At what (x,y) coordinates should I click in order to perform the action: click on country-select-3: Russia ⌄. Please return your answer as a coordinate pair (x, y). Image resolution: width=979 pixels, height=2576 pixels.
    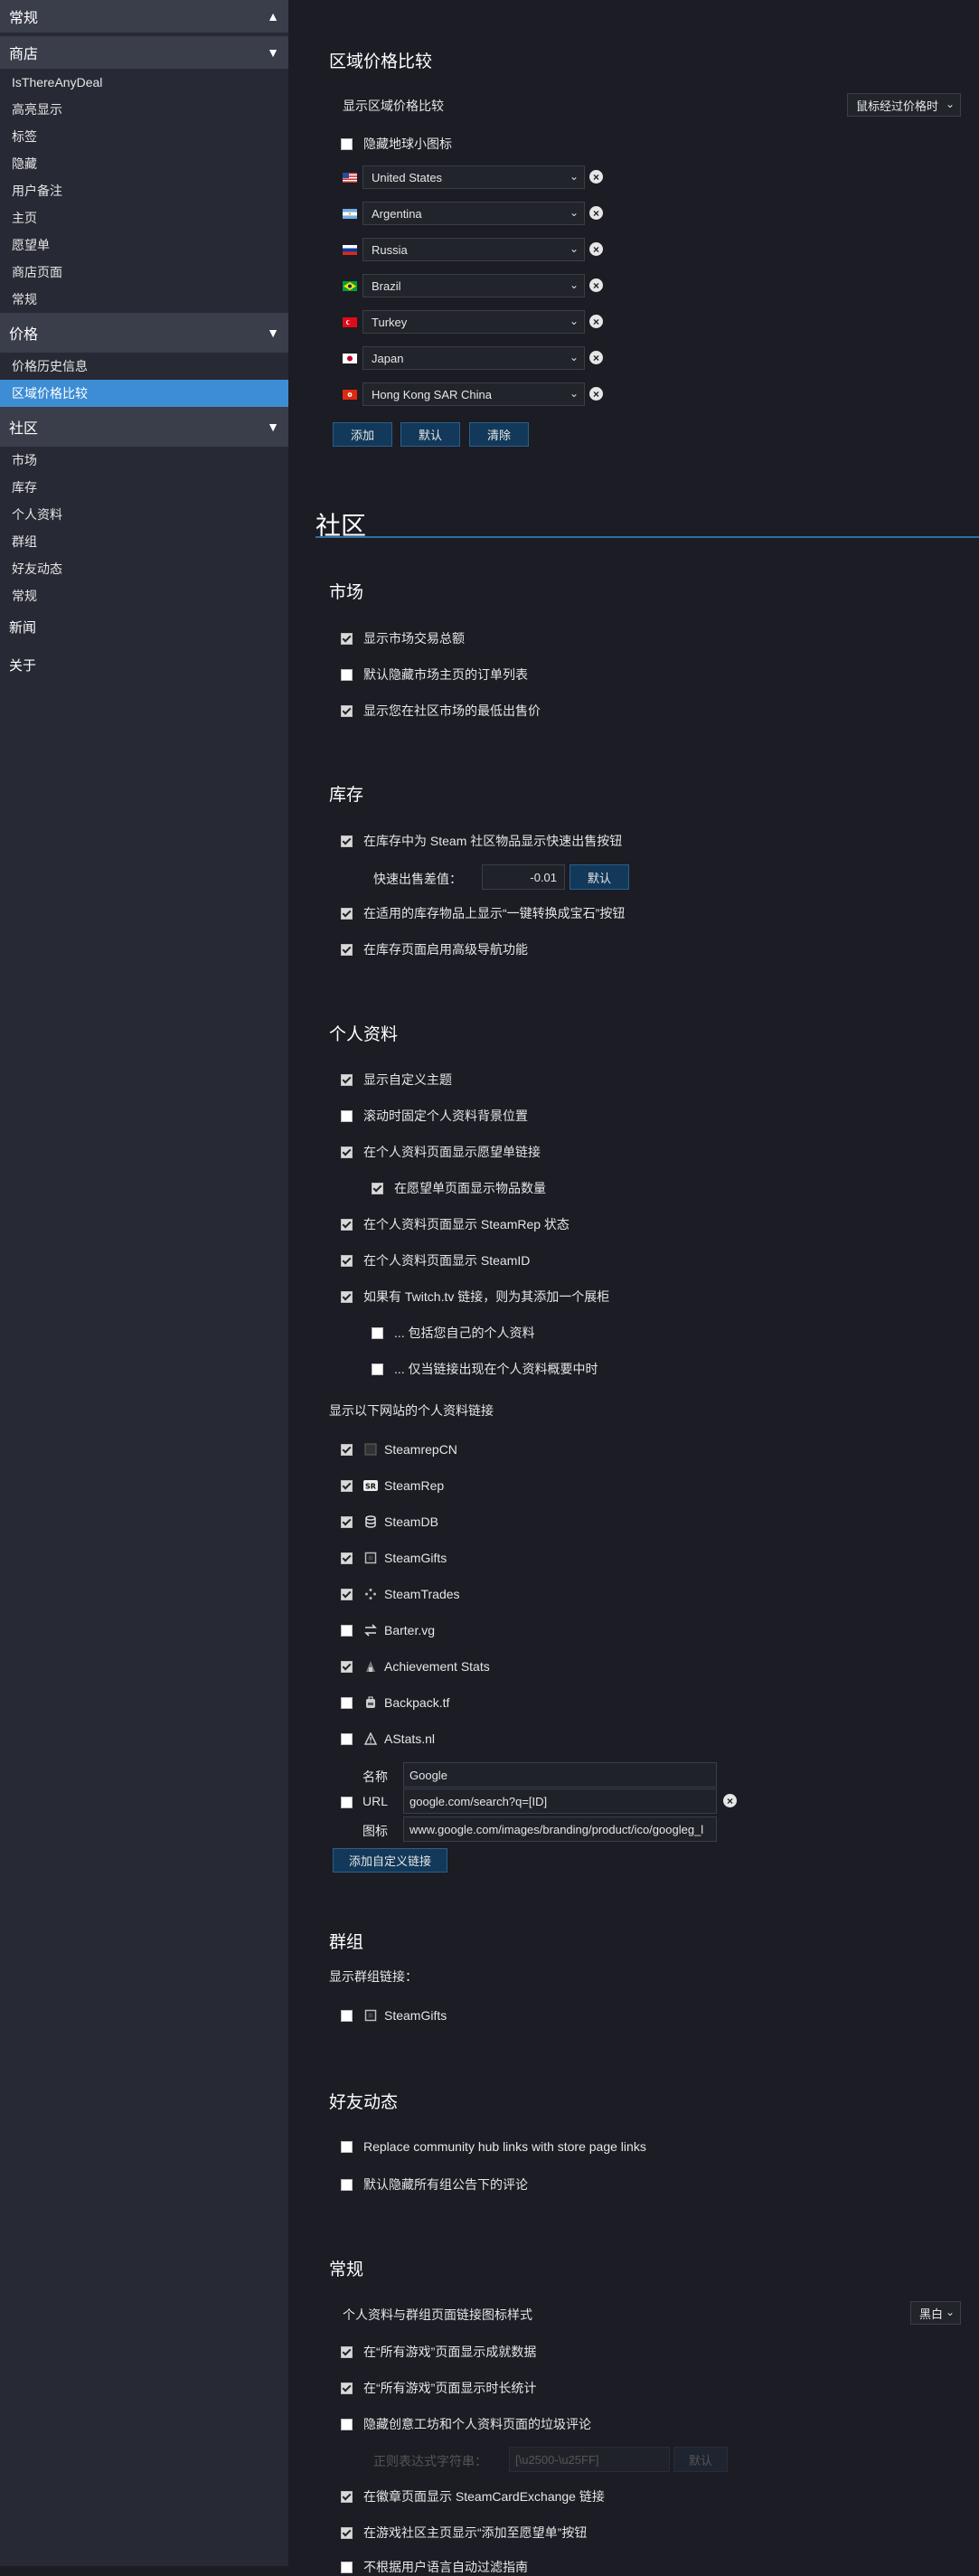
    Looking at the image, I should click on (474, 249).